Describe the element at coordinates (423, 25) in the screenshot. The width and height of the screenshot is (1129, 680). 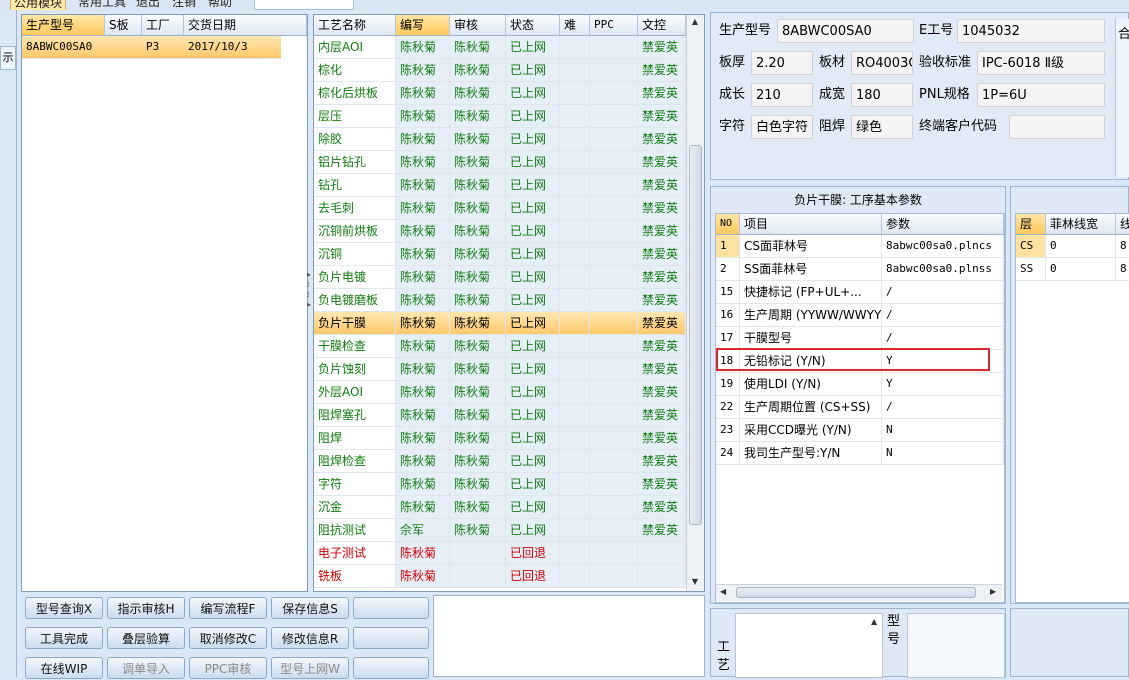
I see `col-writer: 编写` at that location.